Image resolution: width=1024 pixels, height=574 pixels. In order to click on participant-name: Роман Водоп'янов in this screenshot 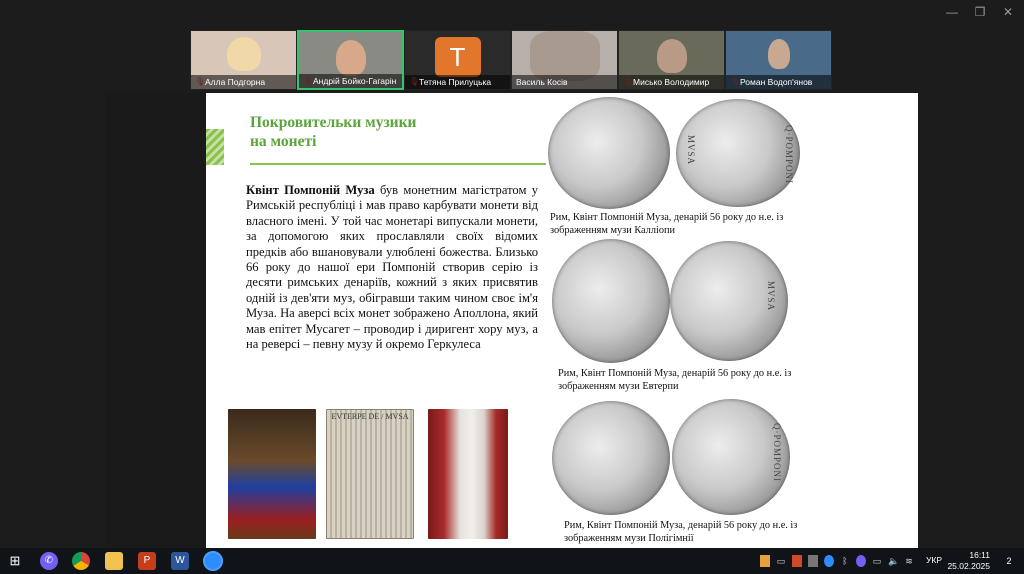, I will do `click(778, 82)`.